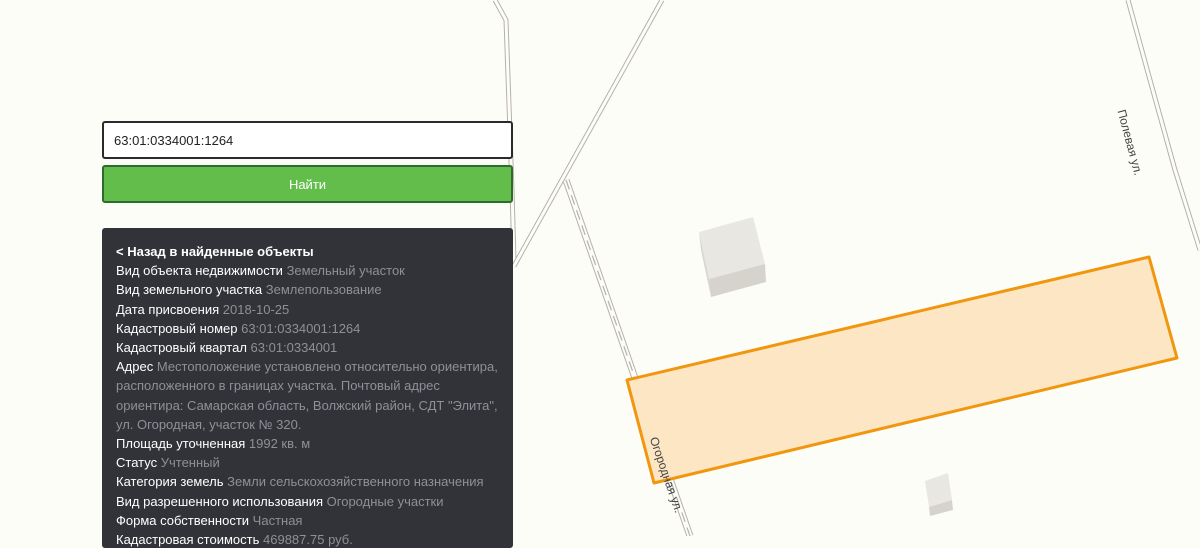 This screenshot has width=1200, height=548. I want to click on info-row-value: 63:01:0334001:1264, so click(301, 328).